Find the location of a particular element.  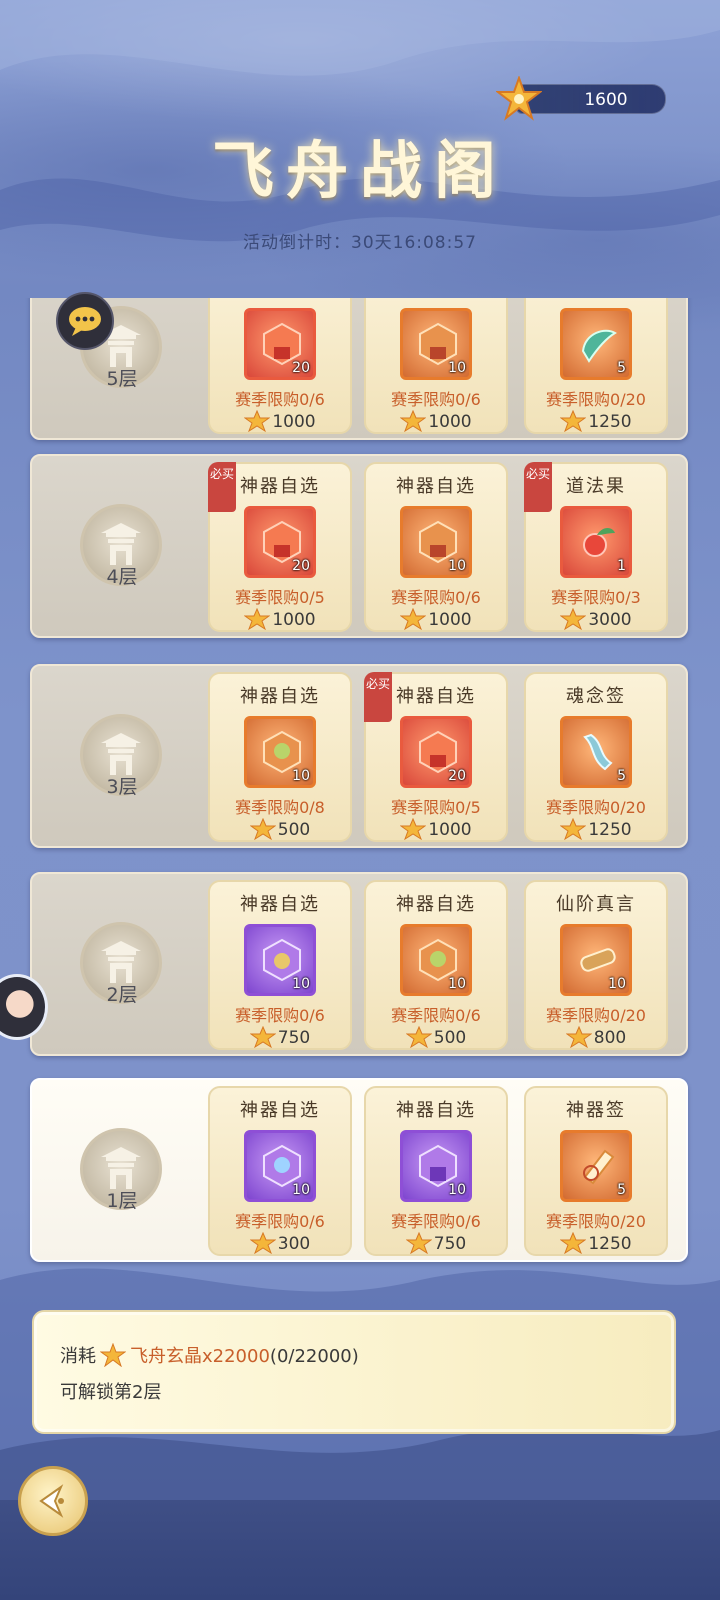

price-value: 800 is located at coordinates (610, 1038).